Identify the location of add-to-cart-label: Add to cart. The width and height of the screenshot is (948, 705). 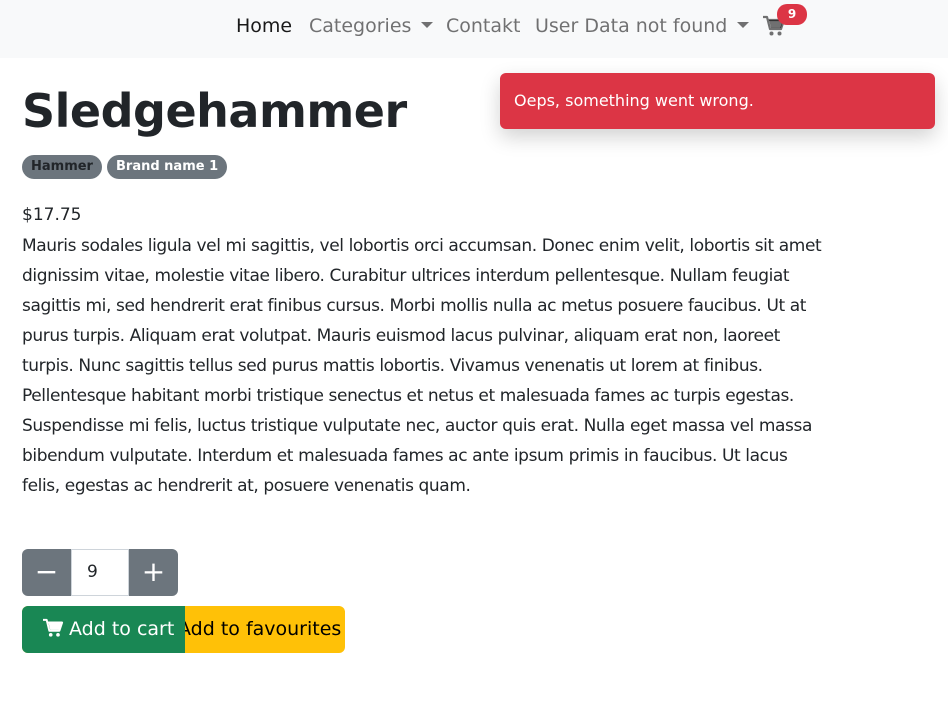
(122, 629).